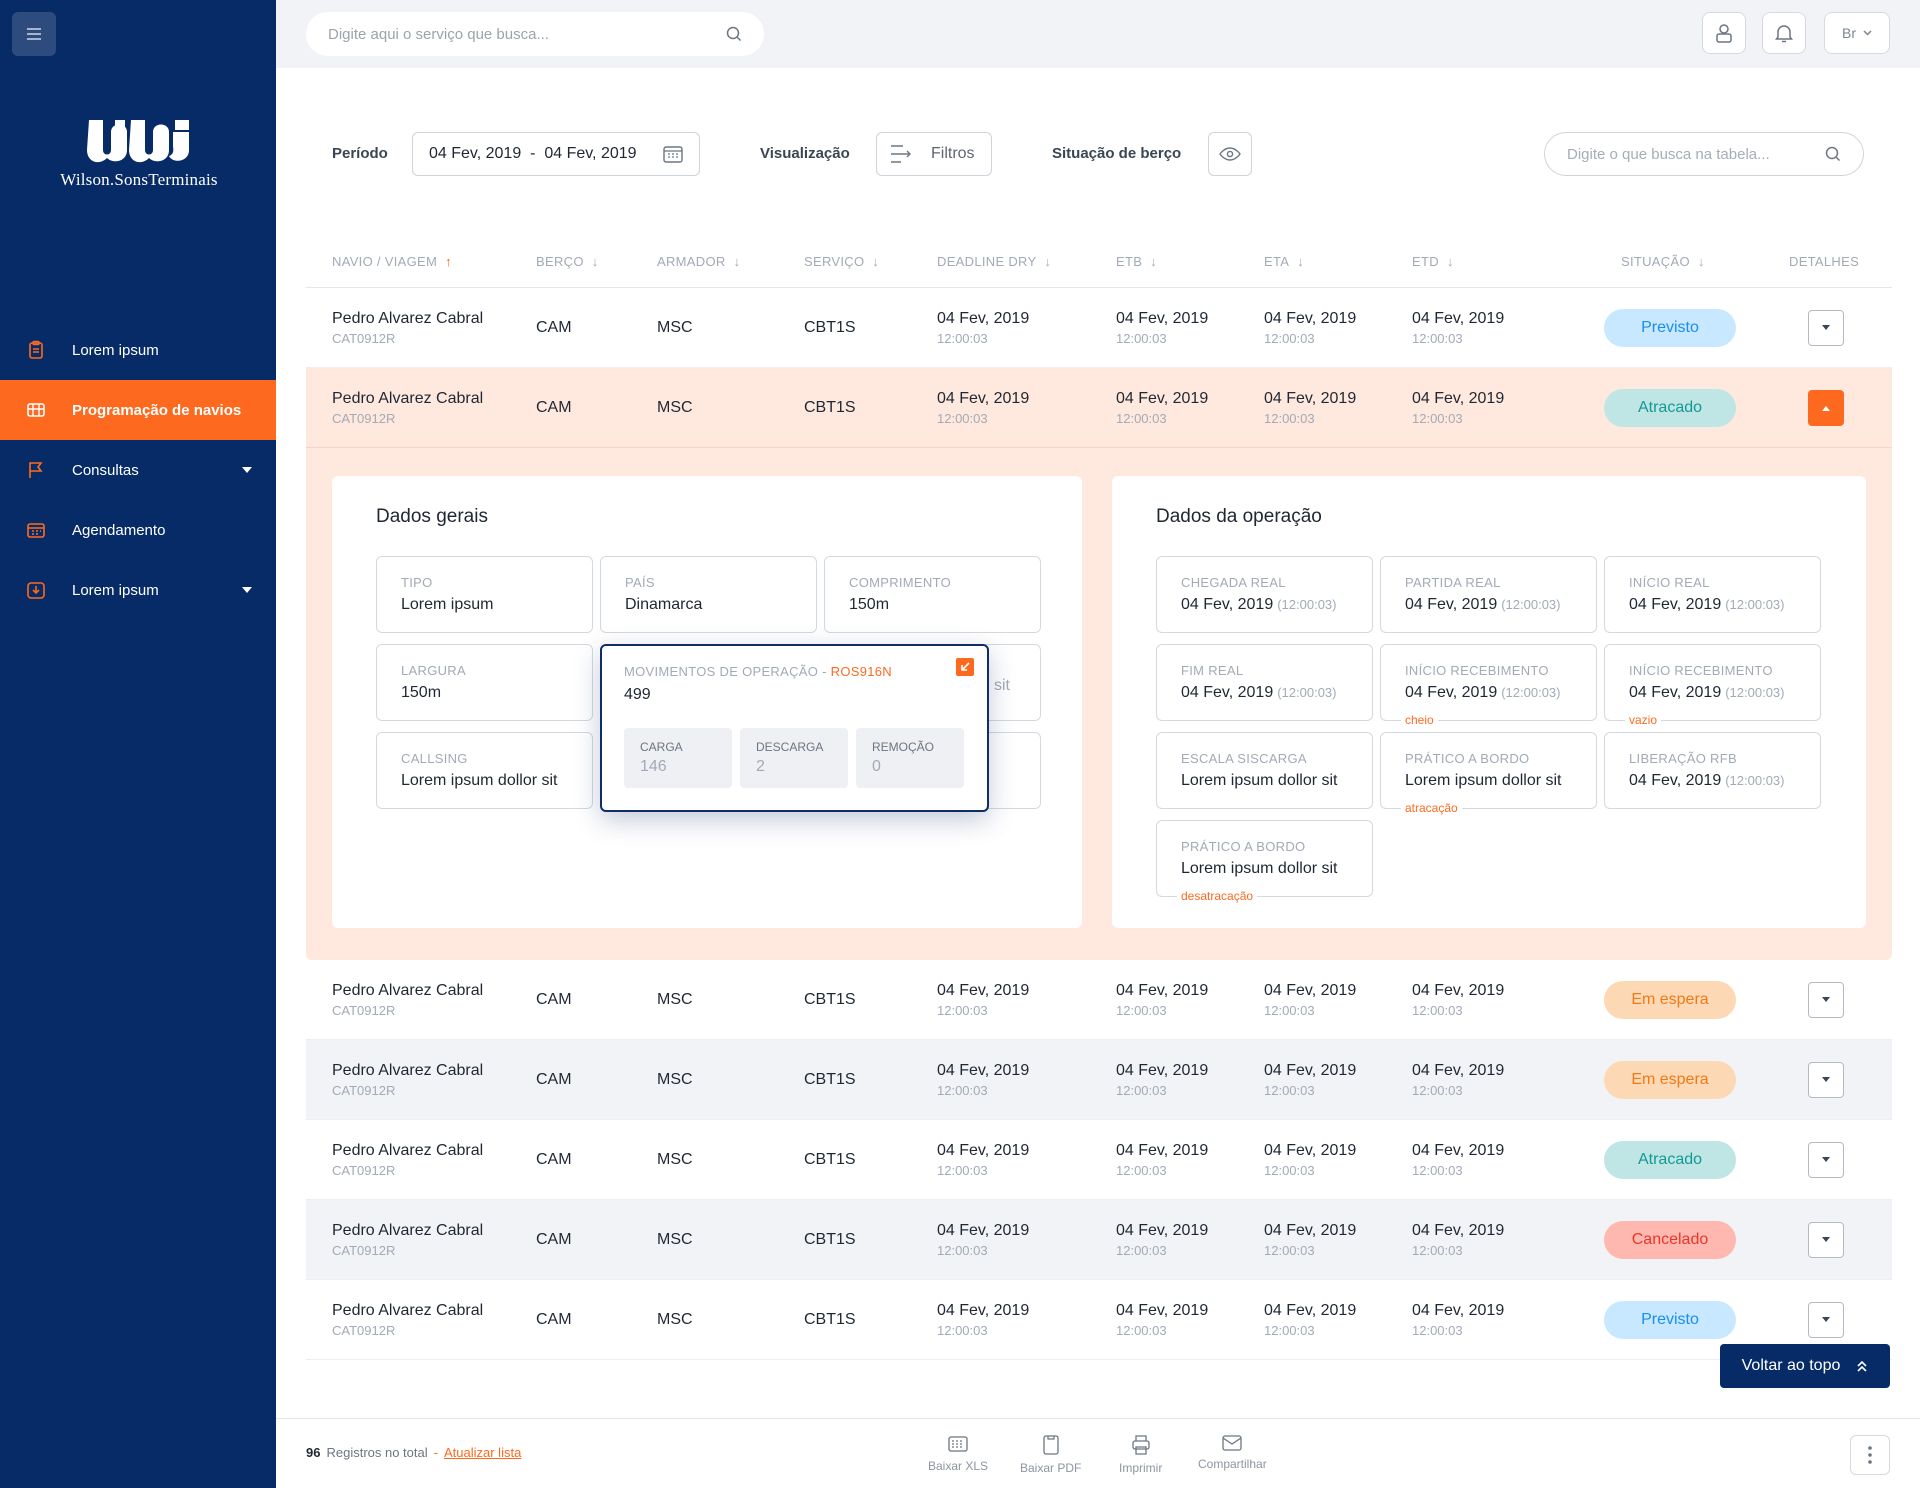 This screenshot has width=1920, height=1488. I want to click on download-xls-button: Baixar XLS, so click(958, 1454).